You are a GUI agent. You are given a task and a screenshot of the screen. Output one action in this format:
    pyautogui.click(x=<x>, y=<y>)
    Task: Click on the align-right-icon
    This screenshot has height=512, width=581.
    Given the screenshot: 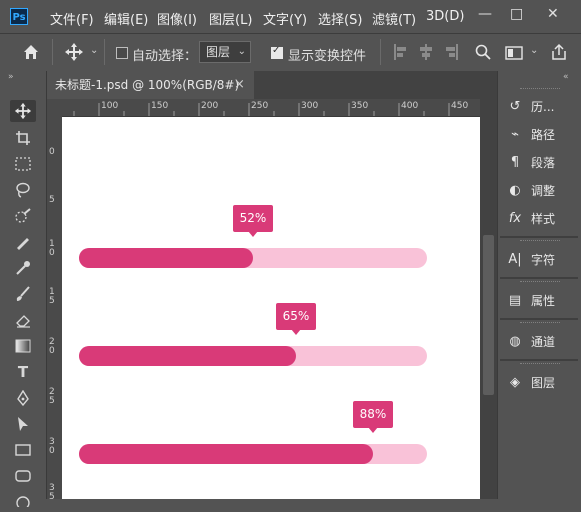 What is the action you would take?
    pyautogui.click(x=452, y=52)
    